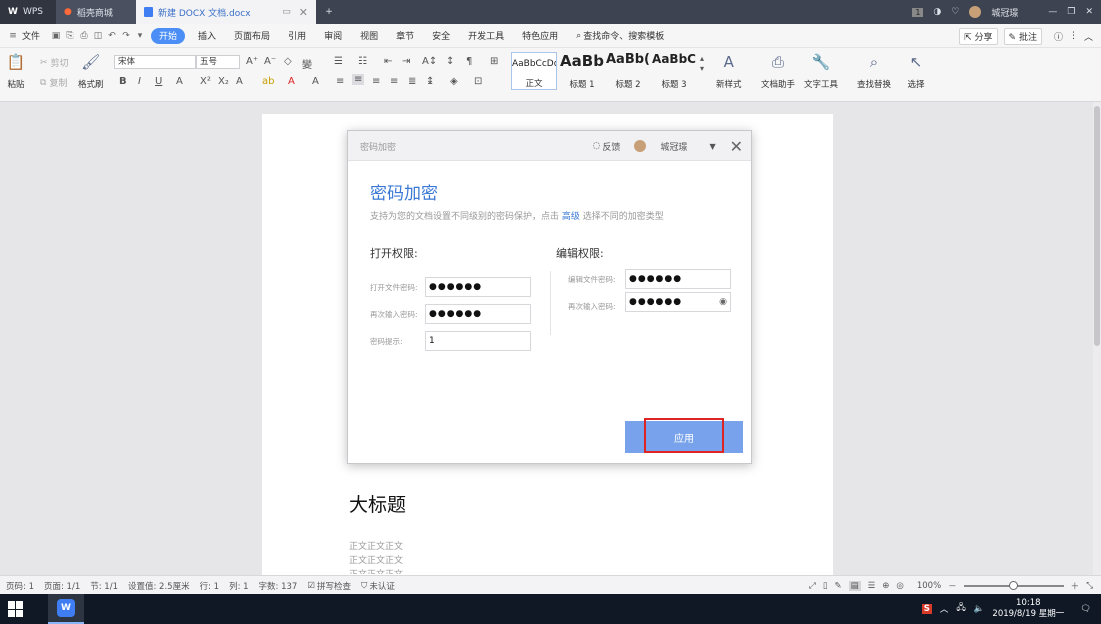  I want to click on menu-file: 文件, so click(34, 36).